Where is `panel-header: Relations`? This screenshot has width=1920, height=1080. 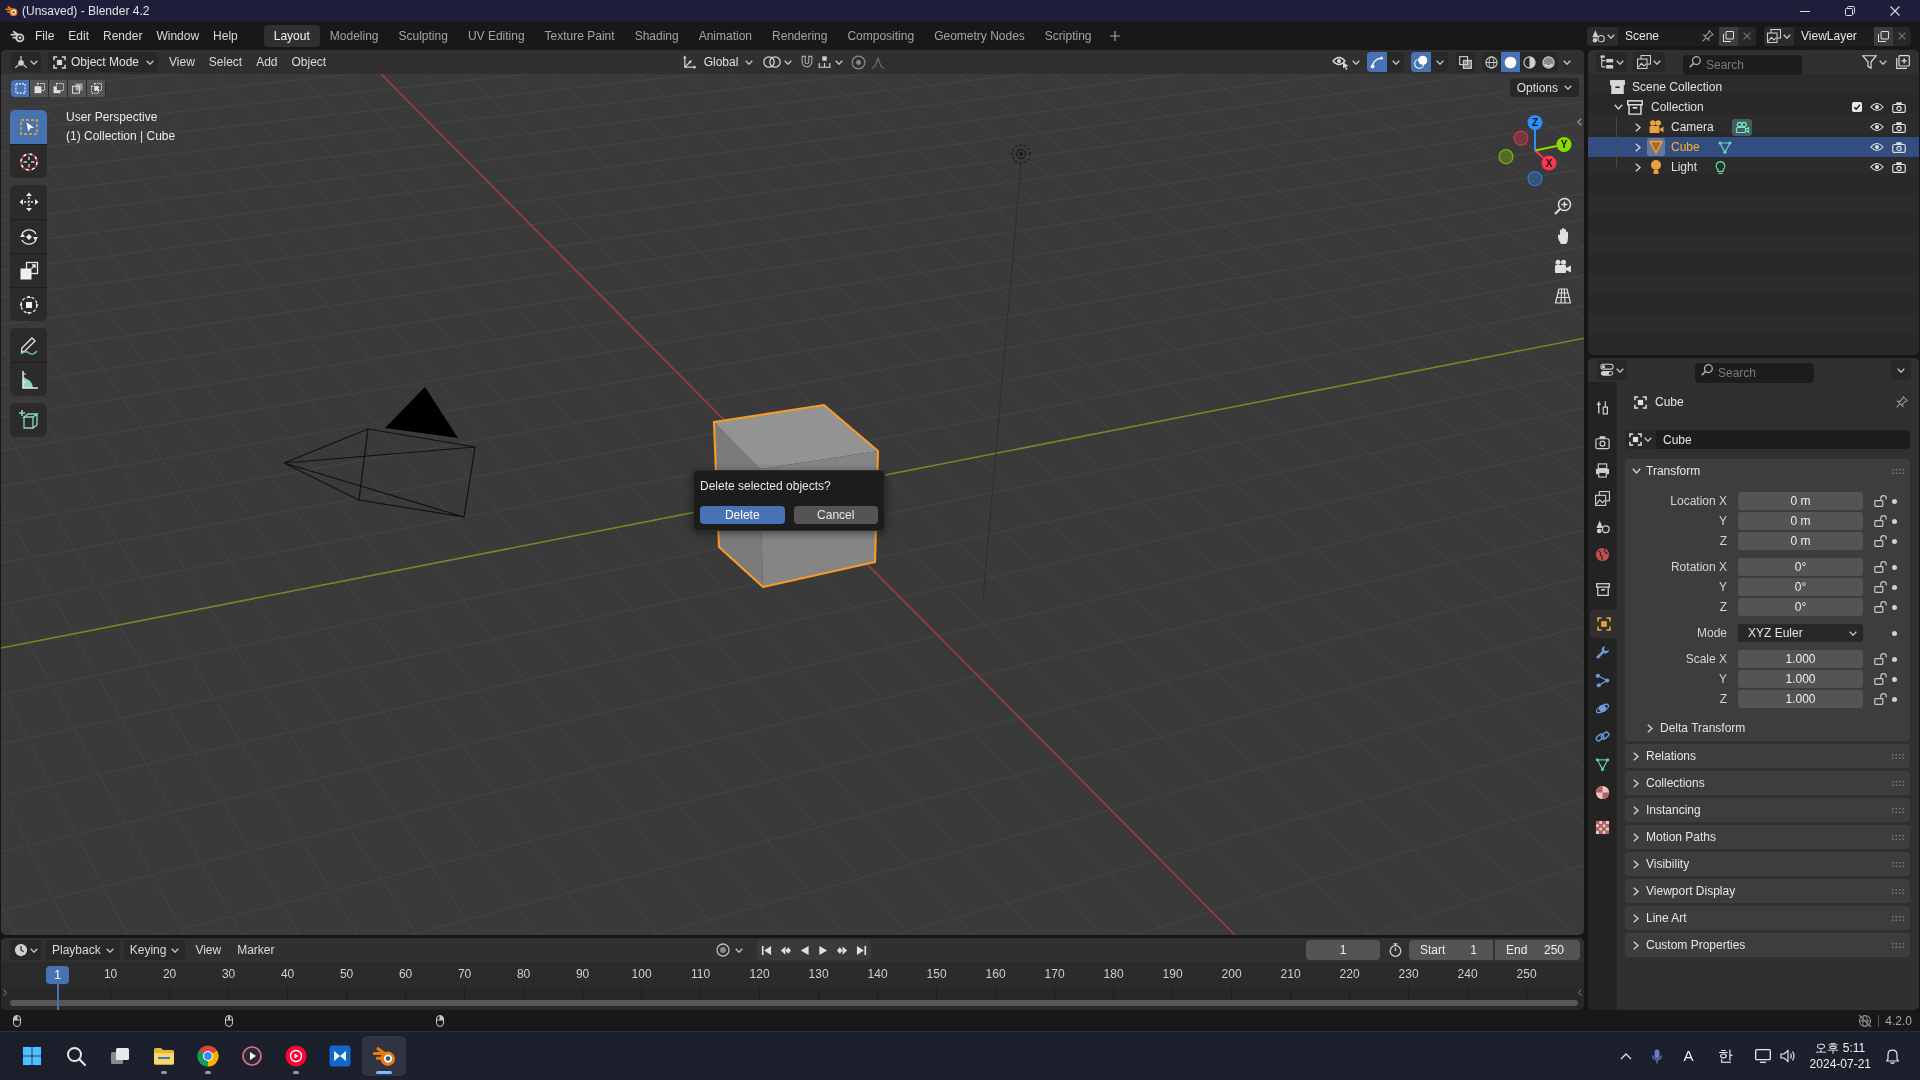
panel-header: Relations is located at coordinates (1767, 756).